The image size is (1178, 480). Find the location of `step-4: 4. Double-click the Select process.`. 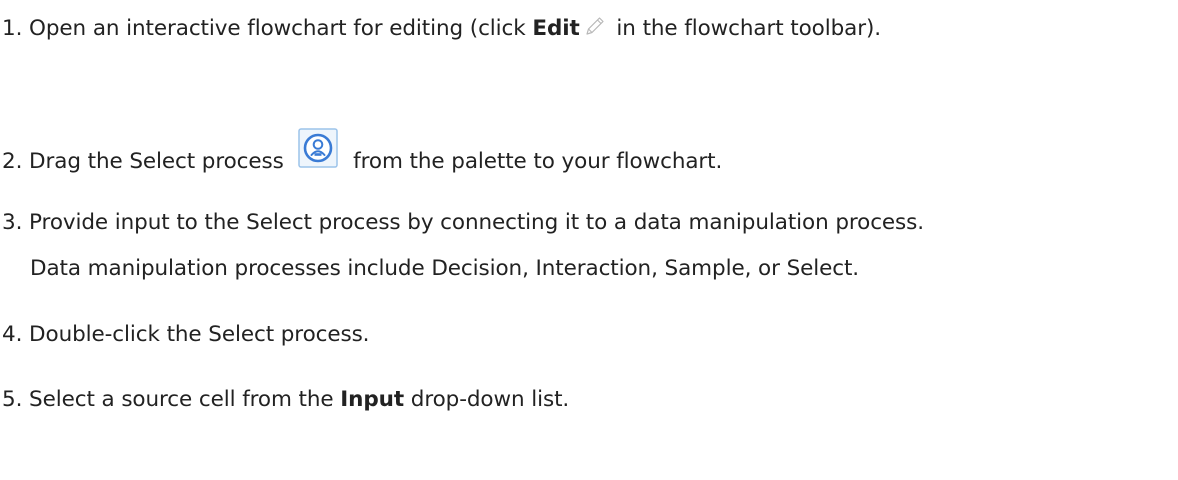

step-4: 4. Double-click the Select process. is located at coordinates (186, 335).